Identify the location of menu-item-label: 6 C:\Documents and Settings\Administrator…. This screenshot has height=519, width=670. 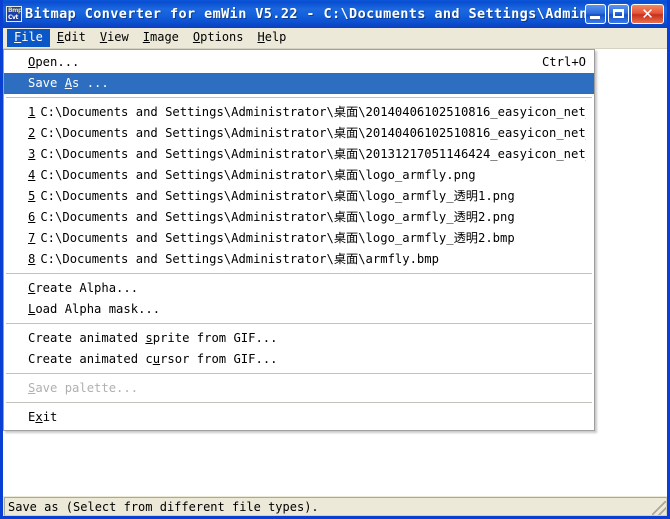
(271, 217).